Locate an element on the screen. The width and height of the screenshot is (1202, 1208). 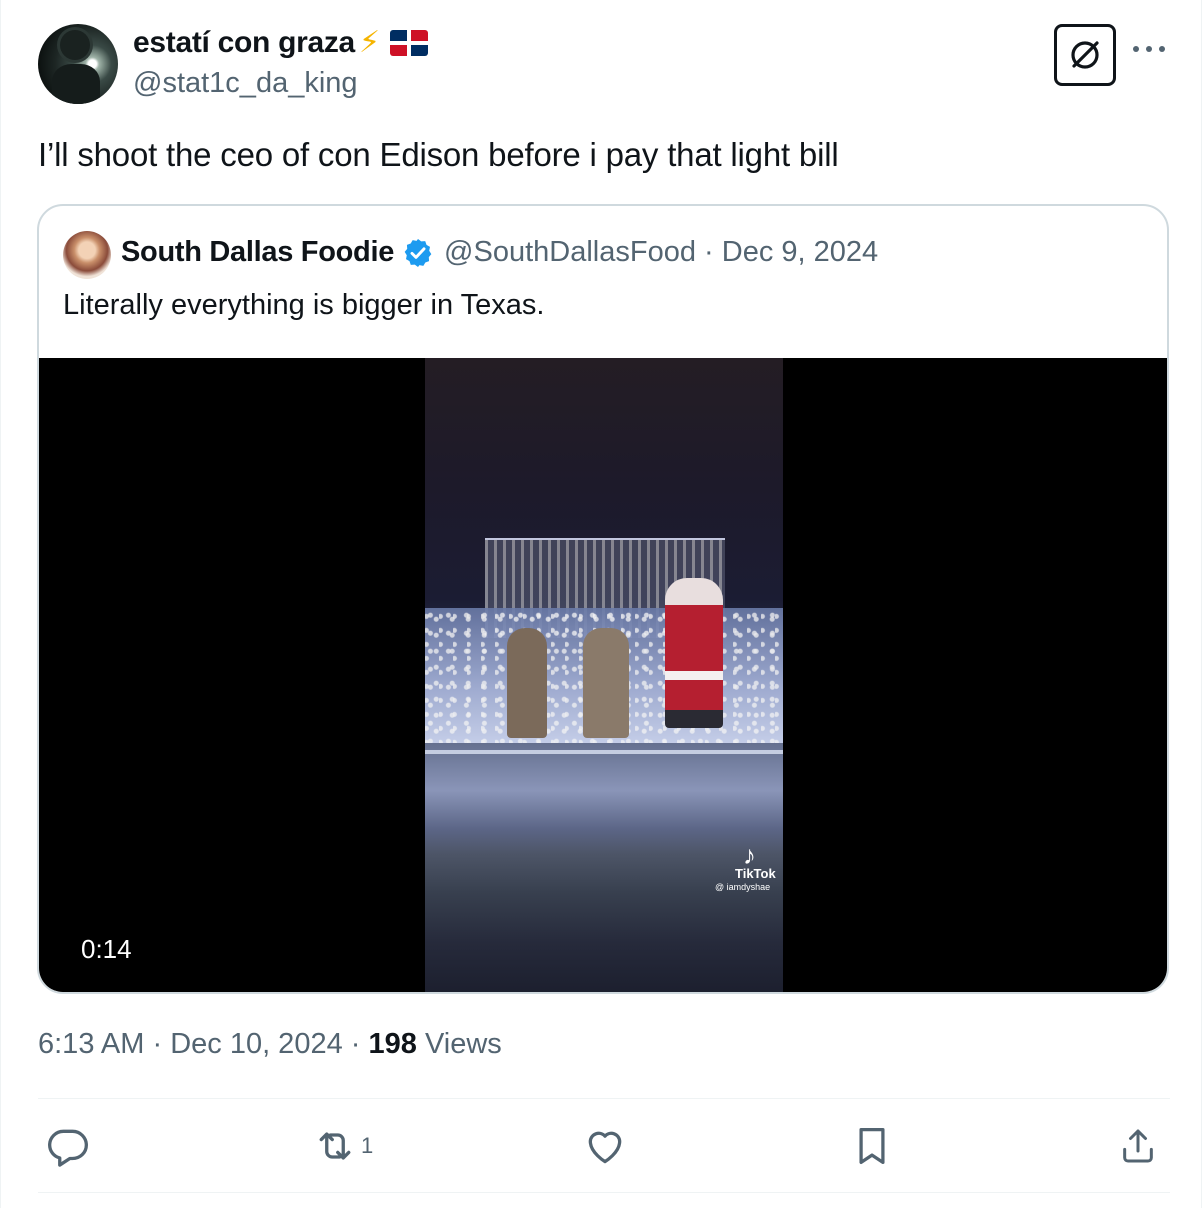
grok-icon is located at coordinates (1085, 55).